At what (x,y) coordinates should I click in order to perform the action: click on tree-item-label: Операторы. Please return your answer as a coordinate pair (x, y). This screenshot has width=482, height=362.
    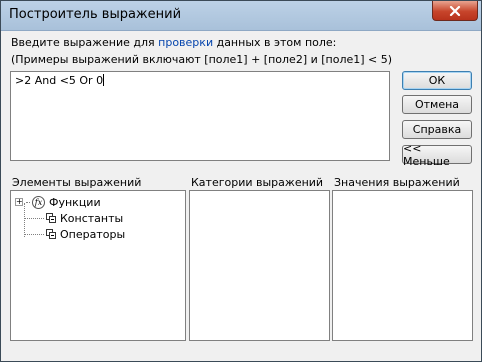
    Looking at the image, I should click on (93, 234).